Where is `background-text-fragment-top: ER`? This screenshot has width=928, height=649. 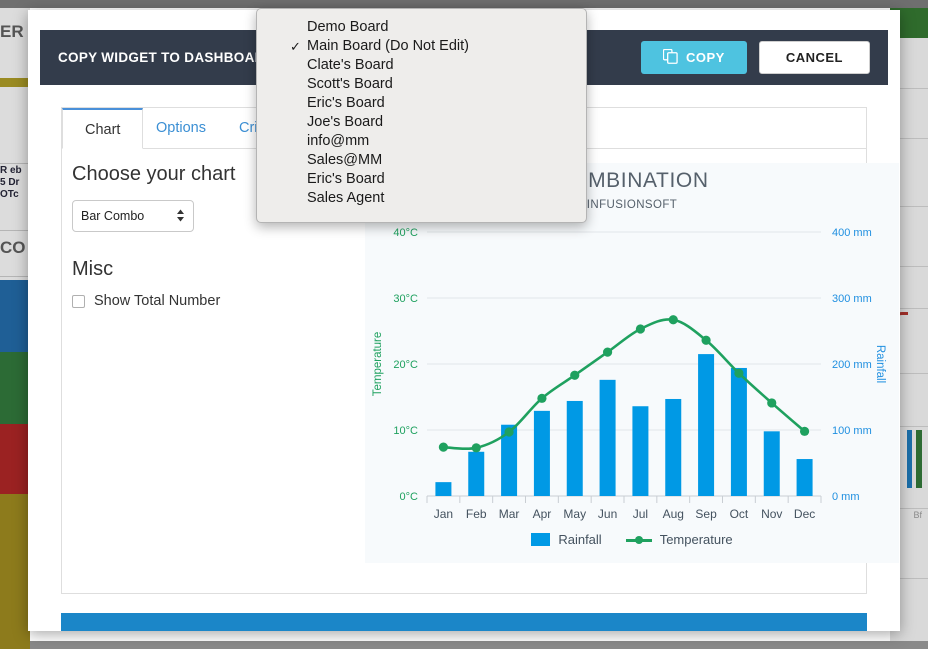
background-text-fragment-top: ER is located at coordinates (12, 32).